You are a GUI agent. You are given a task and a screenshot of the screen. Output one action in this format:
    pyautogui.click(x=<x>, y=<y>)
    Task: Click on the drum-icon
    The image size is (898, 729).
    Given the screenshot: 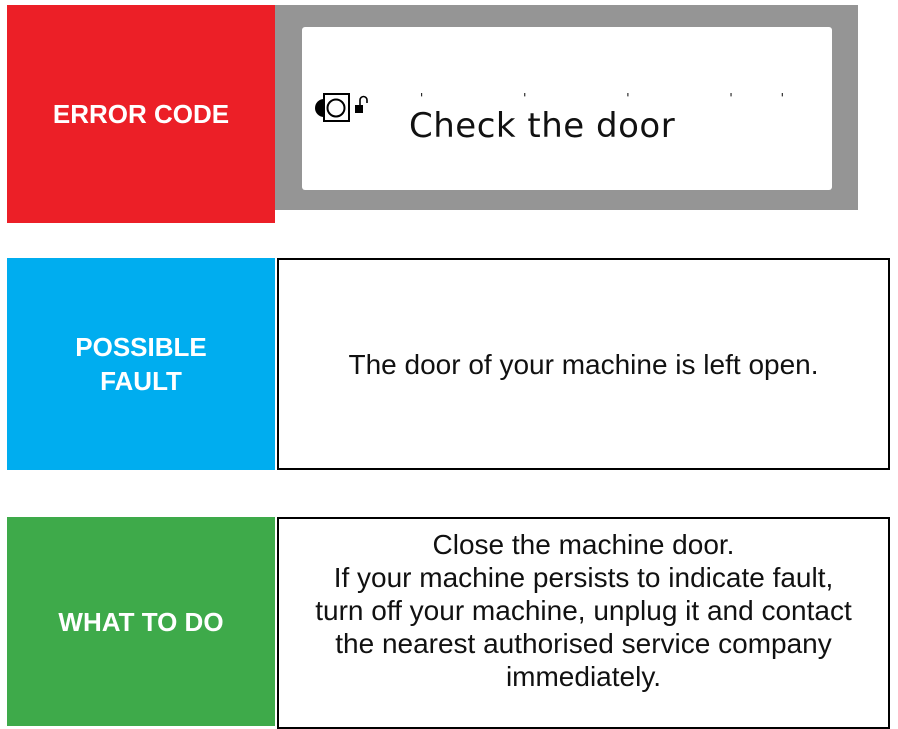 What is the action you would take?
    pyautogui.click(x=332, y=107)
    